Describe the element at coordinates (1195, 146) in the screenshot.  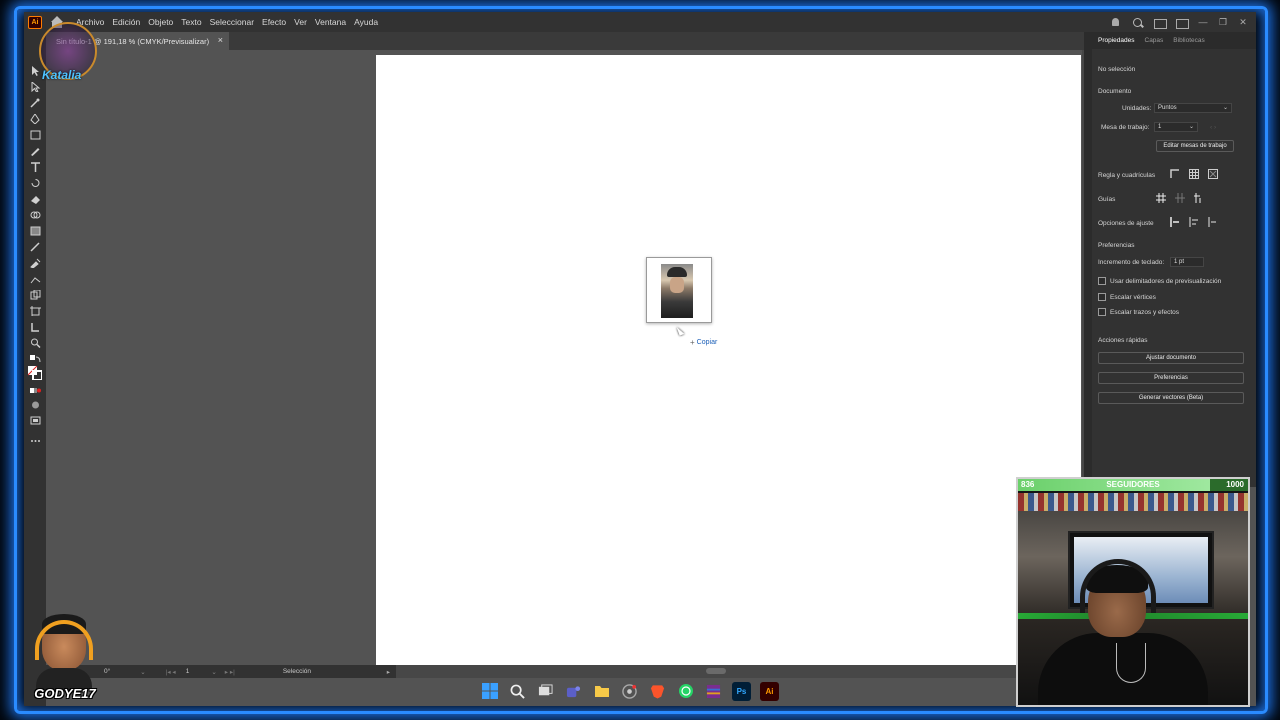
I see `edit-artboards-button: Editar mesas de trabajo` at that location.